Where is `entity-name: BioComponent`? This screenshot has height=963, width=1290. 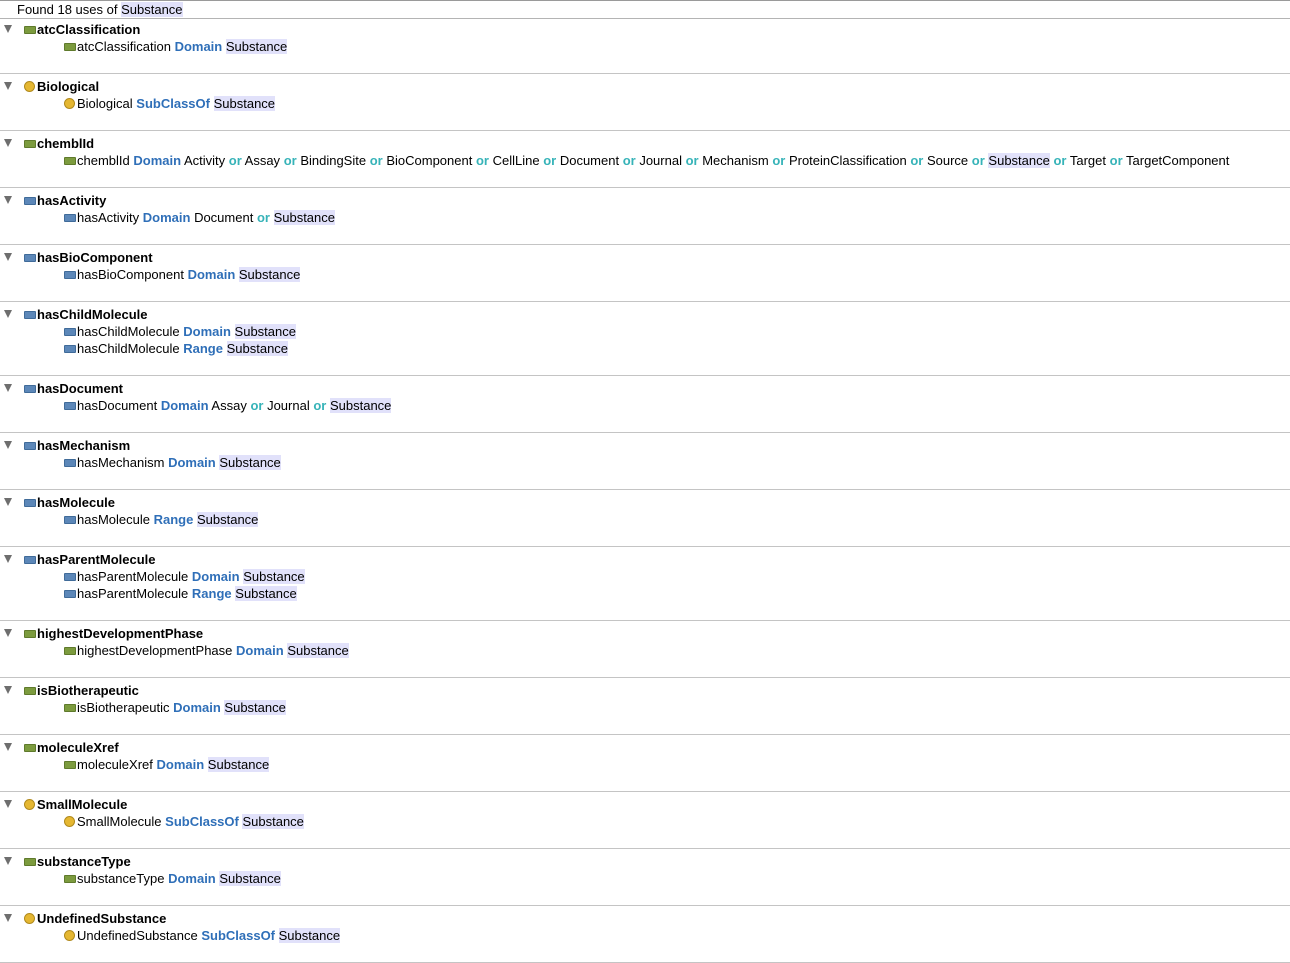 entity-name: BioComponent is located at coordinates (429, 160).